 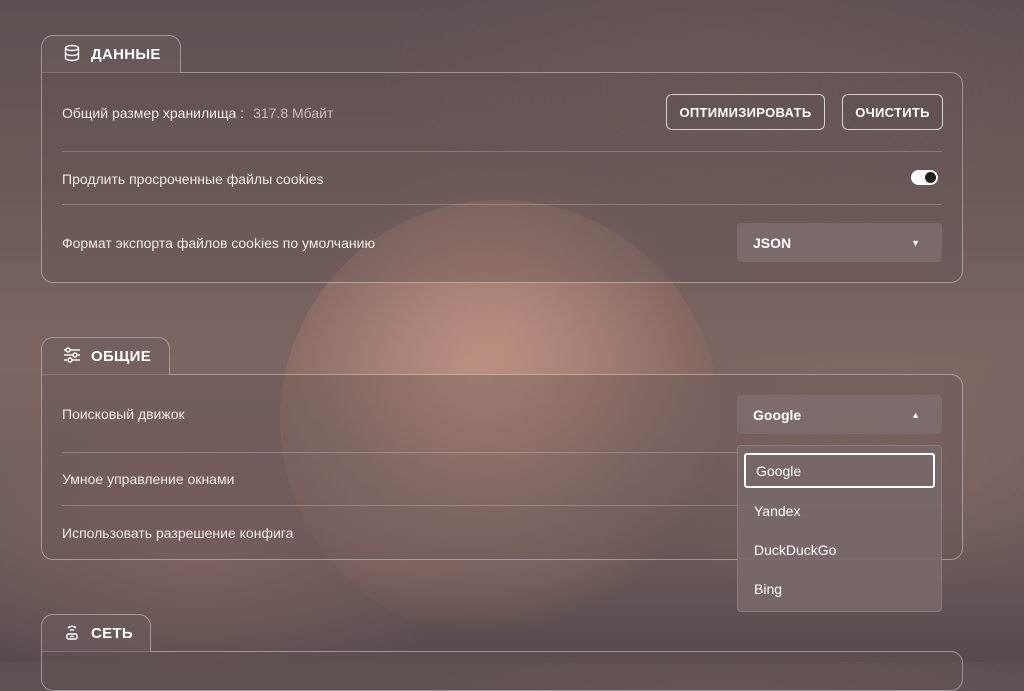 I want to click on chevron-up-icon: ▲, so click(x=915, y=414).